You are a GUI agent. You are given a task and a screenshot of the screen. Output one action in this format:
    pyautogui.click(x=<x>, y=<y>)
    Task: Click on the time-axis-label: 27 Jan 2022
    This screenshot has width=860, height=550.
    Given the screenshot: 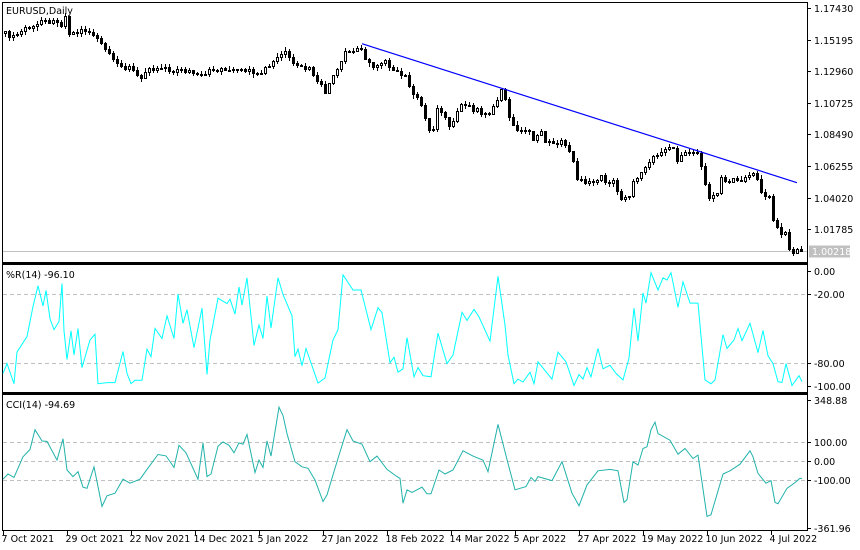 What is the action you would take?
    pyautogui.click(x=350, y=539)
    